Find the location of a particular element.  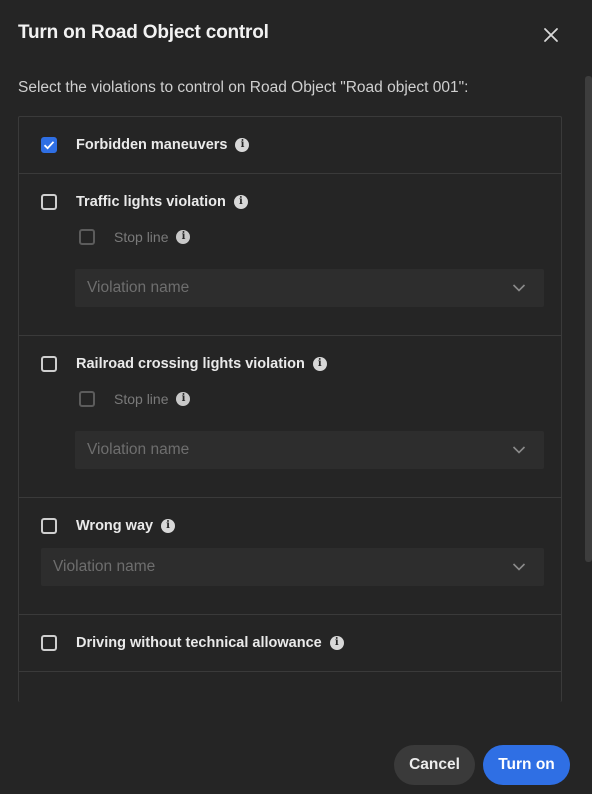

violation-row-forbidden-maneuvers: Forbidden maneuvers i is located at coordinates (290, 145).